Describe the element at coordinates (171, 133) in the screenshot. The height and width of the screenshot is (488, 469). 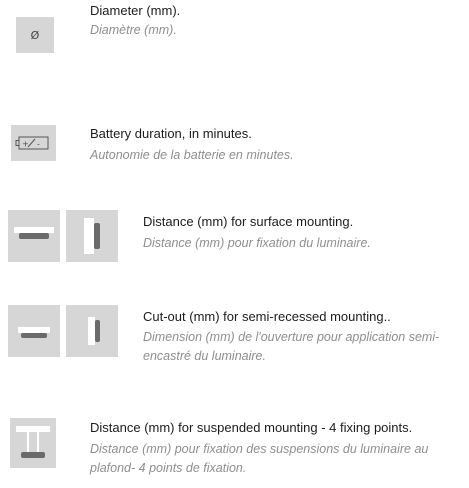
I see `legend-title: Battery duration, in minutes.` at that location.